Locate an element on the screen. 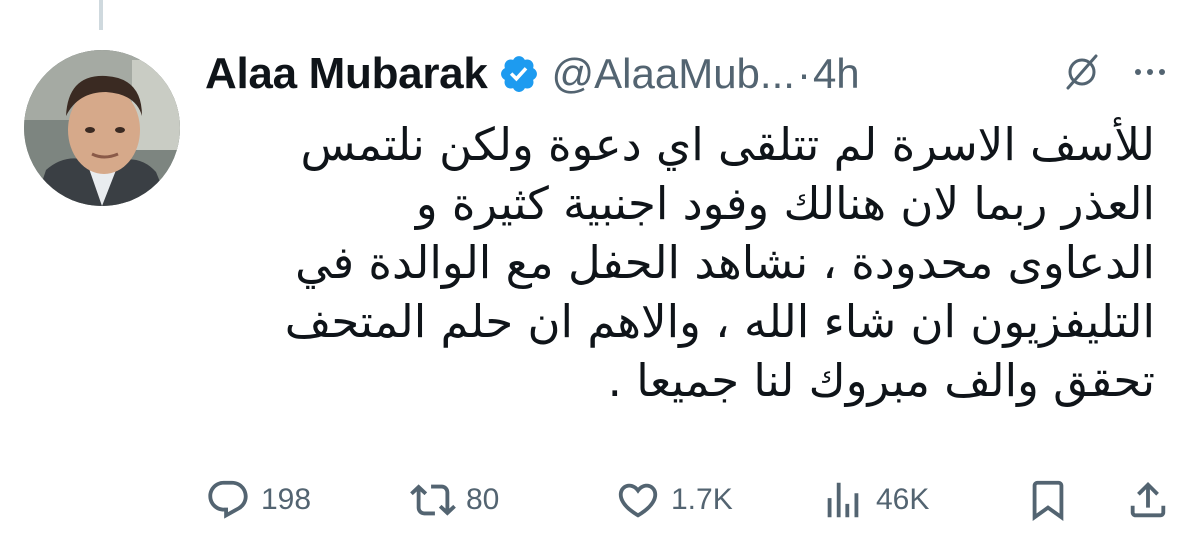 This screenshot has height=542, width=1200. views-count: 46K is located at coordinates (903, 499).